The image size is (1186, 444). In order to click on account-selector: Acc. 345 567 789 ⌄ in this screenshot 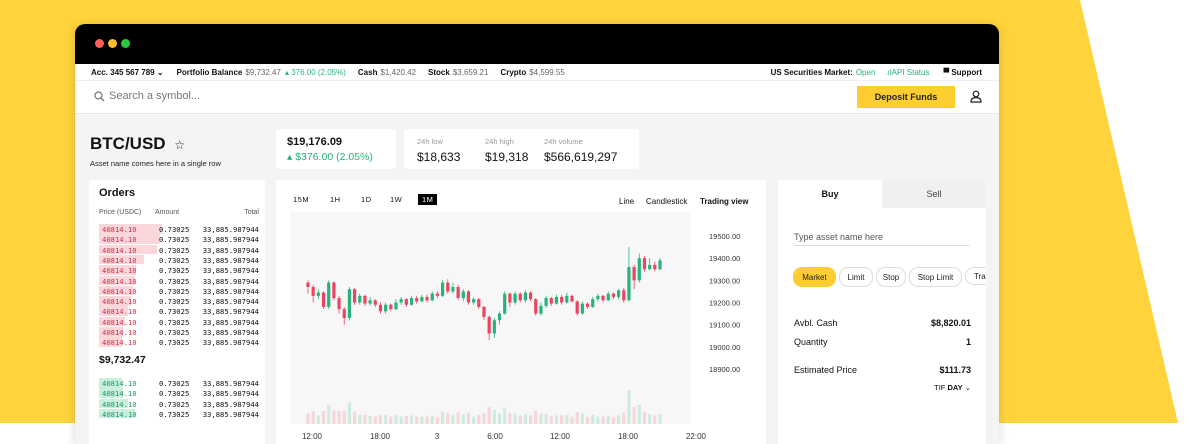, I will do `click(127, 72)`.